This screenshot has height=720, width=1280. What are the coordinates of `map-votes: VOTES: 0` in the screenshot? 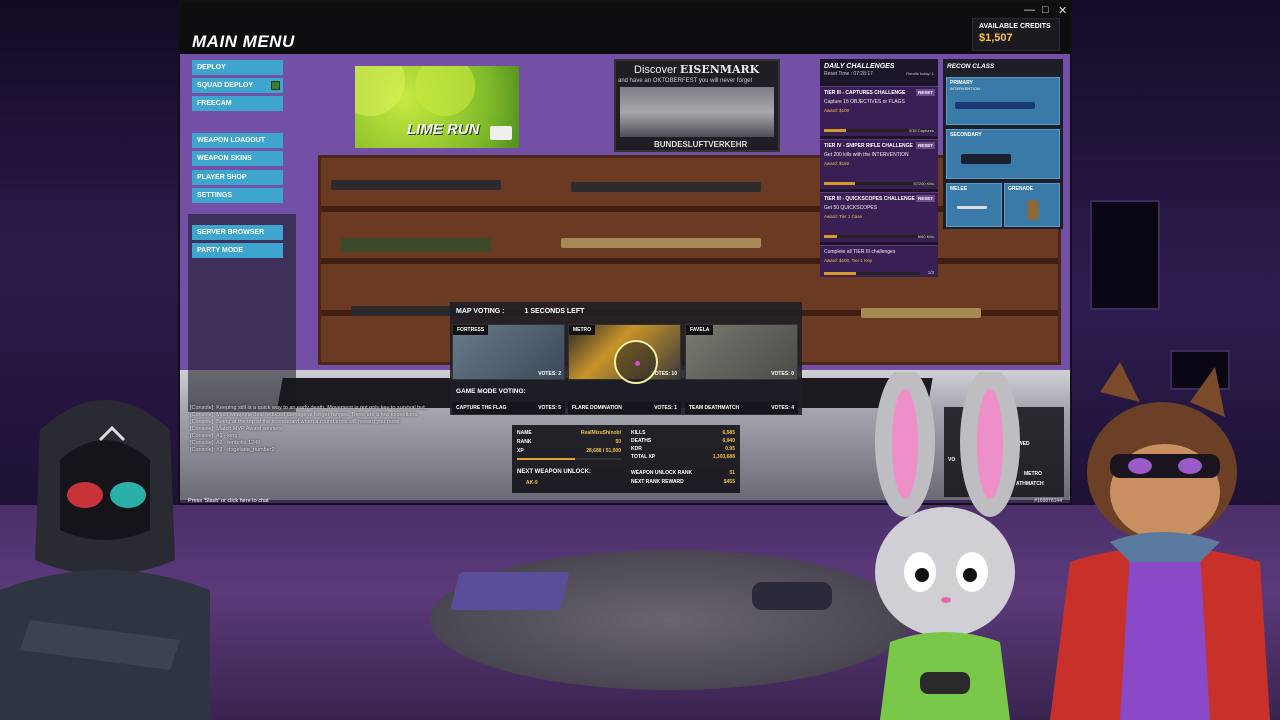 It's located at (782, 374).